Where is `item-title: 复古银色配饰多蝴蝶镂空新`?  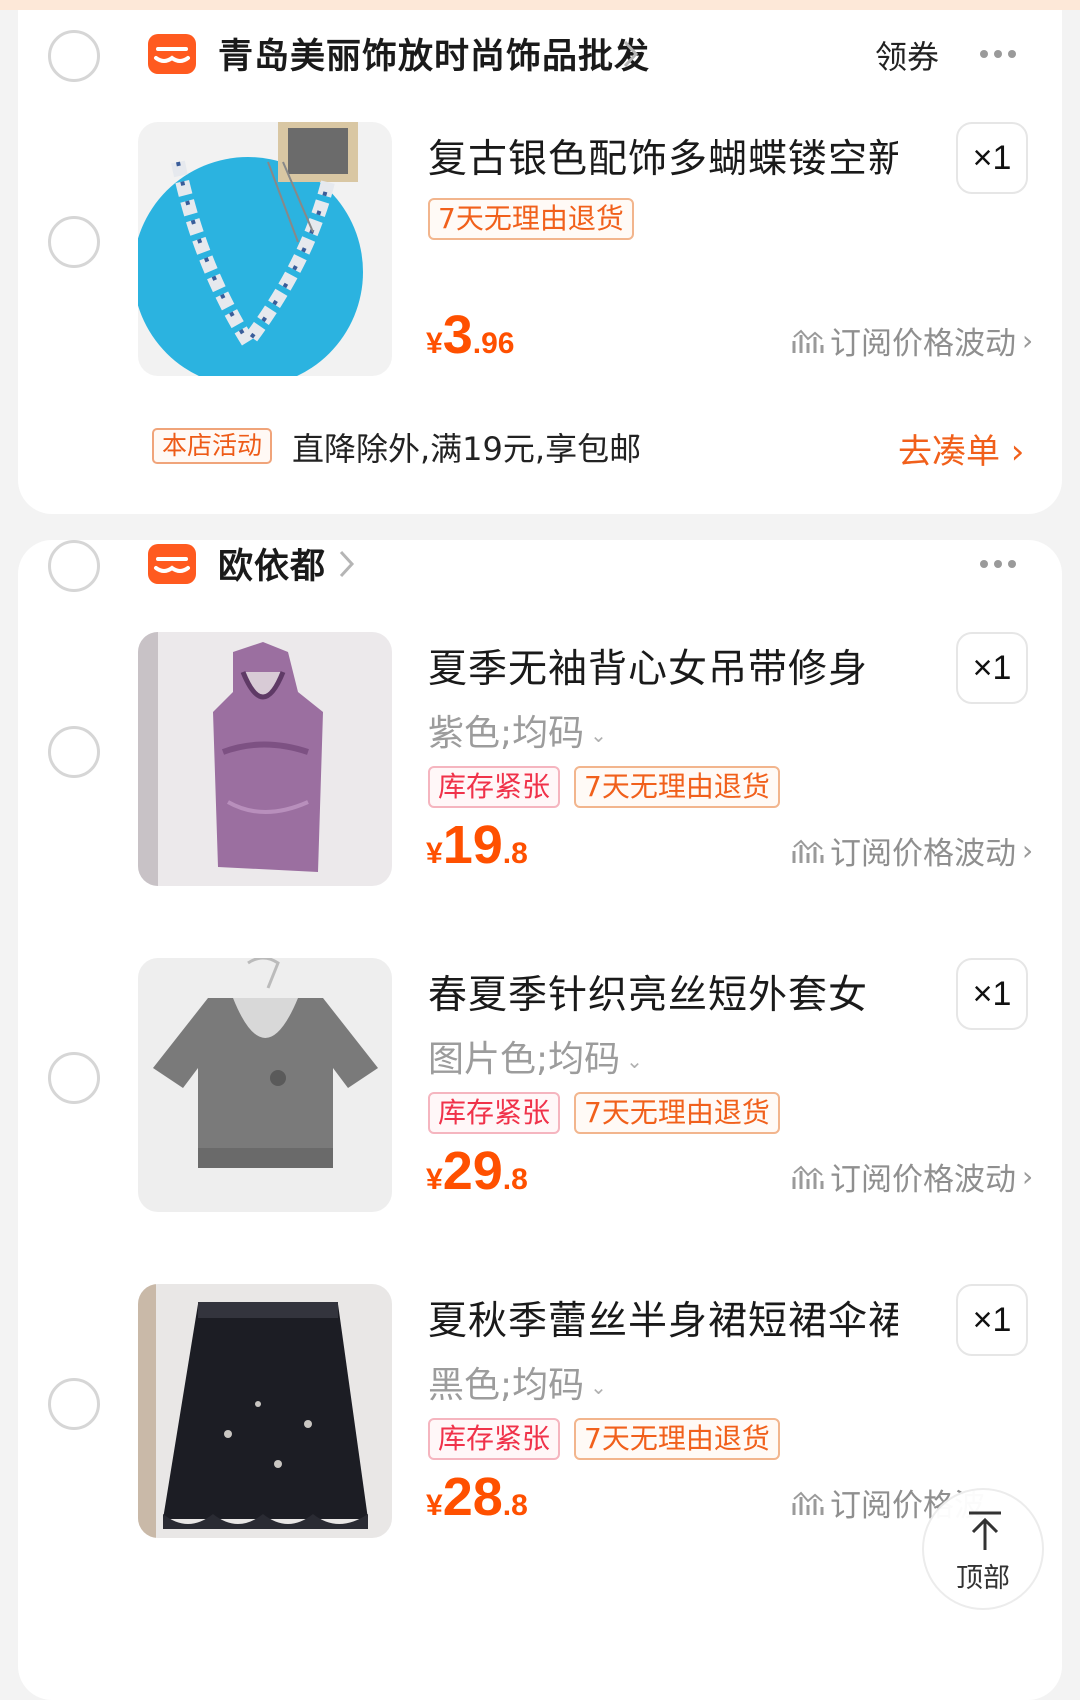 item-title: 复古银色配饰多蝴蝶镂空新 is located at coordinates (663, 156).